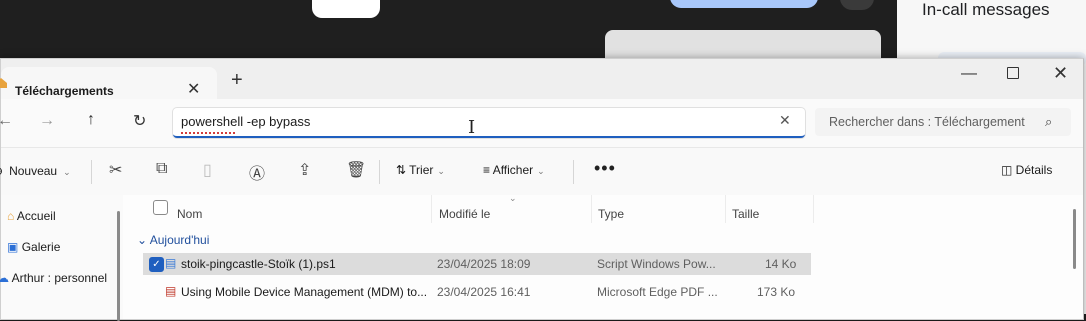 This screenshot has width=1086, height=321. What do you see at coordinates (464, 214) in the screenshot?
I see `column-header-modified: Modifié le` at bounding box center [464, 214].